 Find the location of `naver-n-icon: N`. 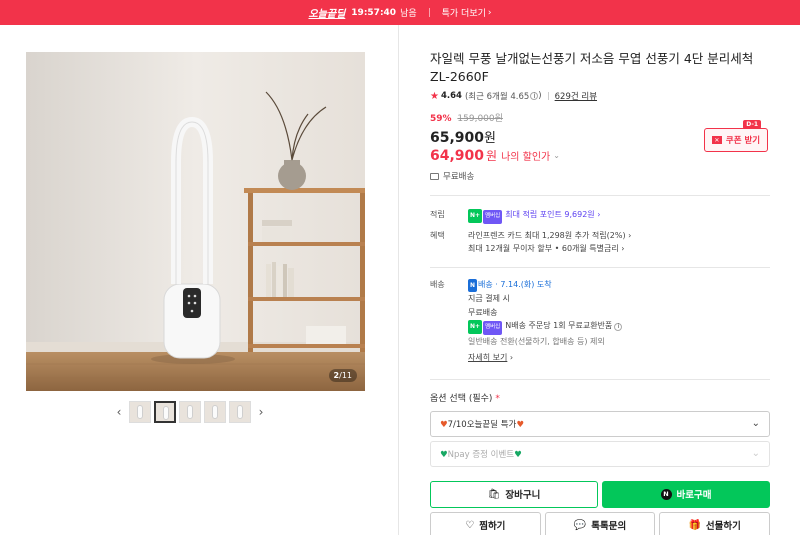

naver-n-icon: N is located at coordinates (666, 494).